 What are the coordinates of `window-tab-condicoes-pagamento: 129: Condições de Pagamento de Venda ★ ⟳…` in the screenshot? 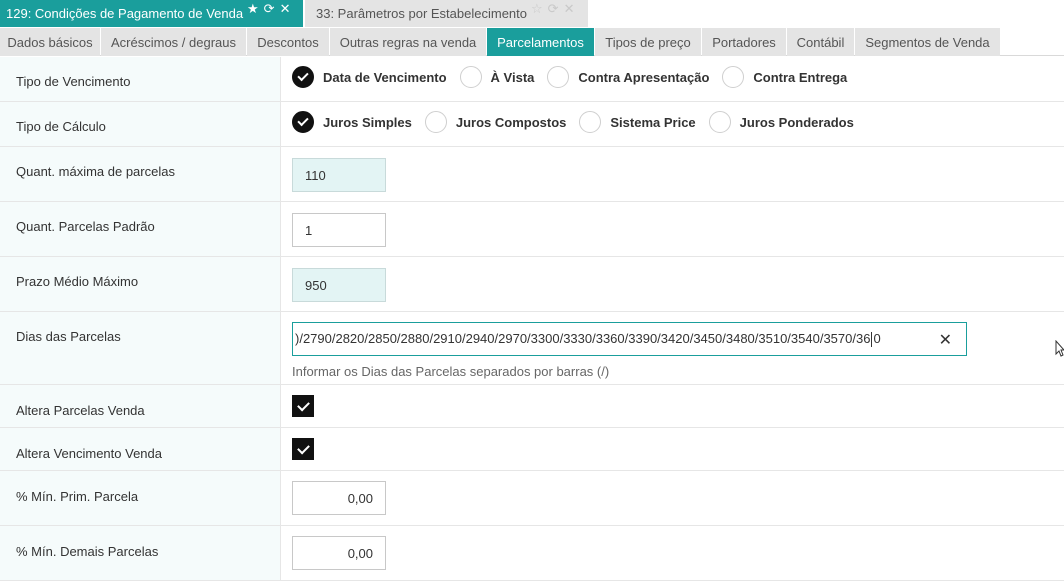 It's located at (151, 13).